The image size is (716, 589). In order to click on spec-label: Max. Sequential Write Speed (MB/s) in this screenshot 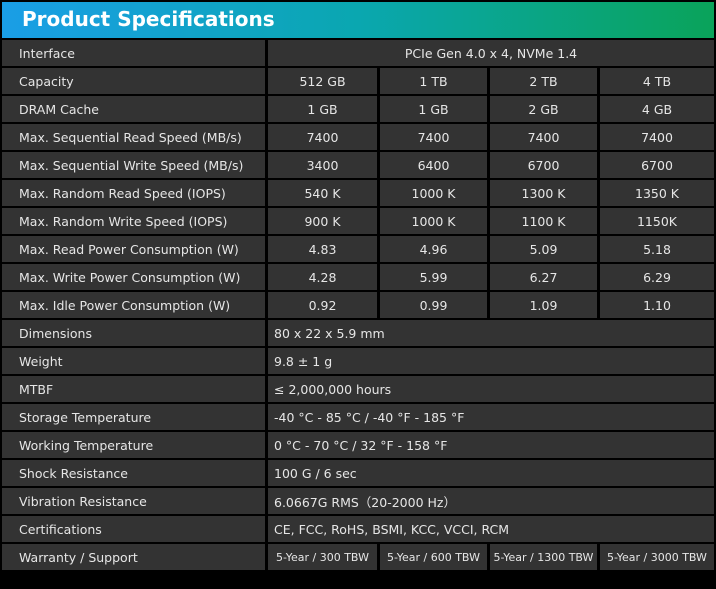, I will do `click(135, 166)`.